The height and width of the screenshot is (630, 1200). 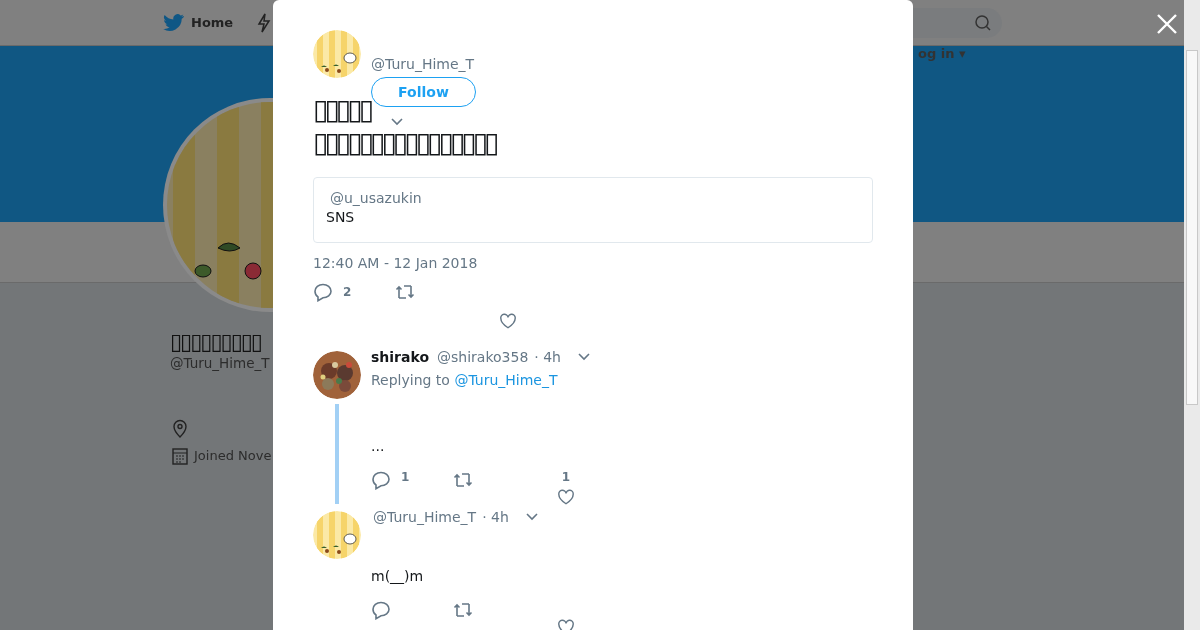 What do you see at coordinates (410, 380) in the screenshot?
I see `replying-label: Replying to` at bounding box center [410, 380].